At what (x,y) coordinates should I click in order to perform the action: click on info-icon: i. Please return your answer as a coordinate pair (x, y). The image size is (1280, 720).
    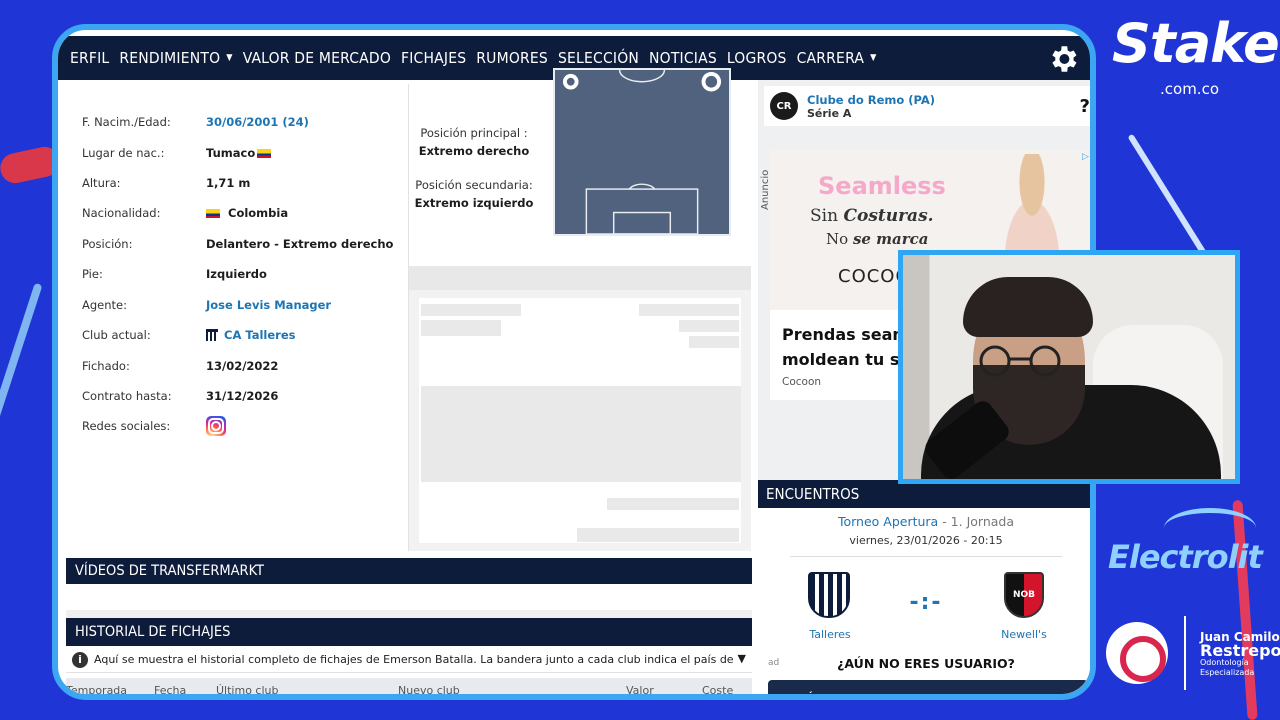
    Looking at the image, I should click on (80, 659).